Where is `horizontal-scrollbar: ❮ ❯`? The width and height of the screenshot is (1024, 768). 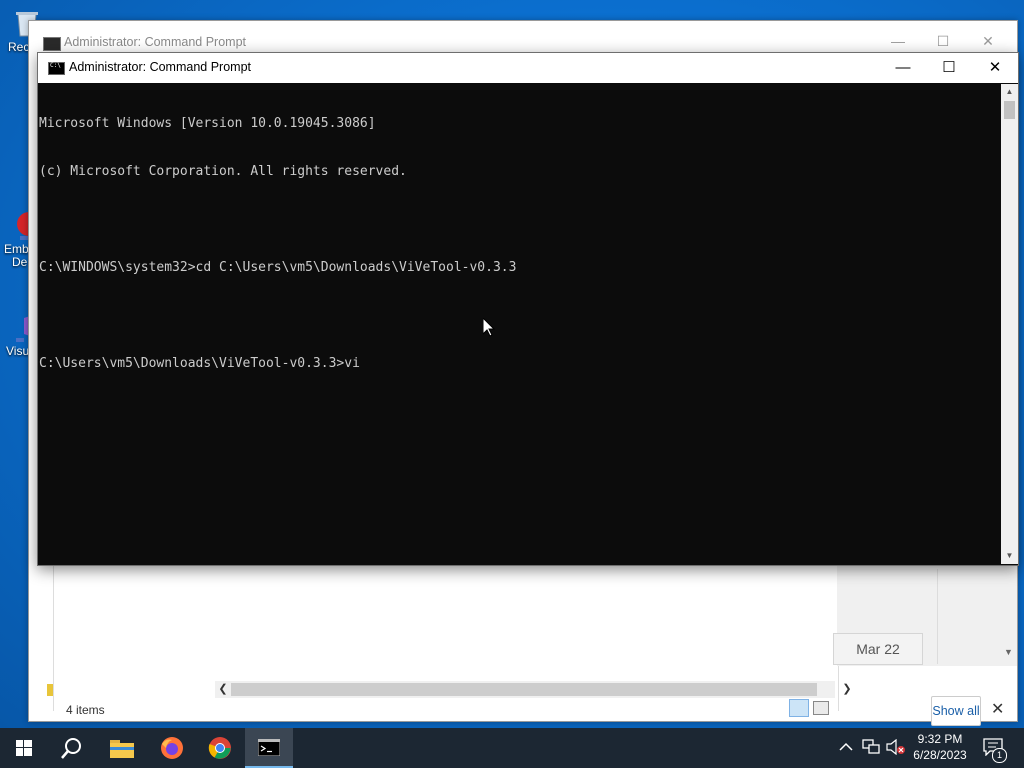 horizontal-scrollbar: ❮ ❯ is located at coordinates (533, 689).